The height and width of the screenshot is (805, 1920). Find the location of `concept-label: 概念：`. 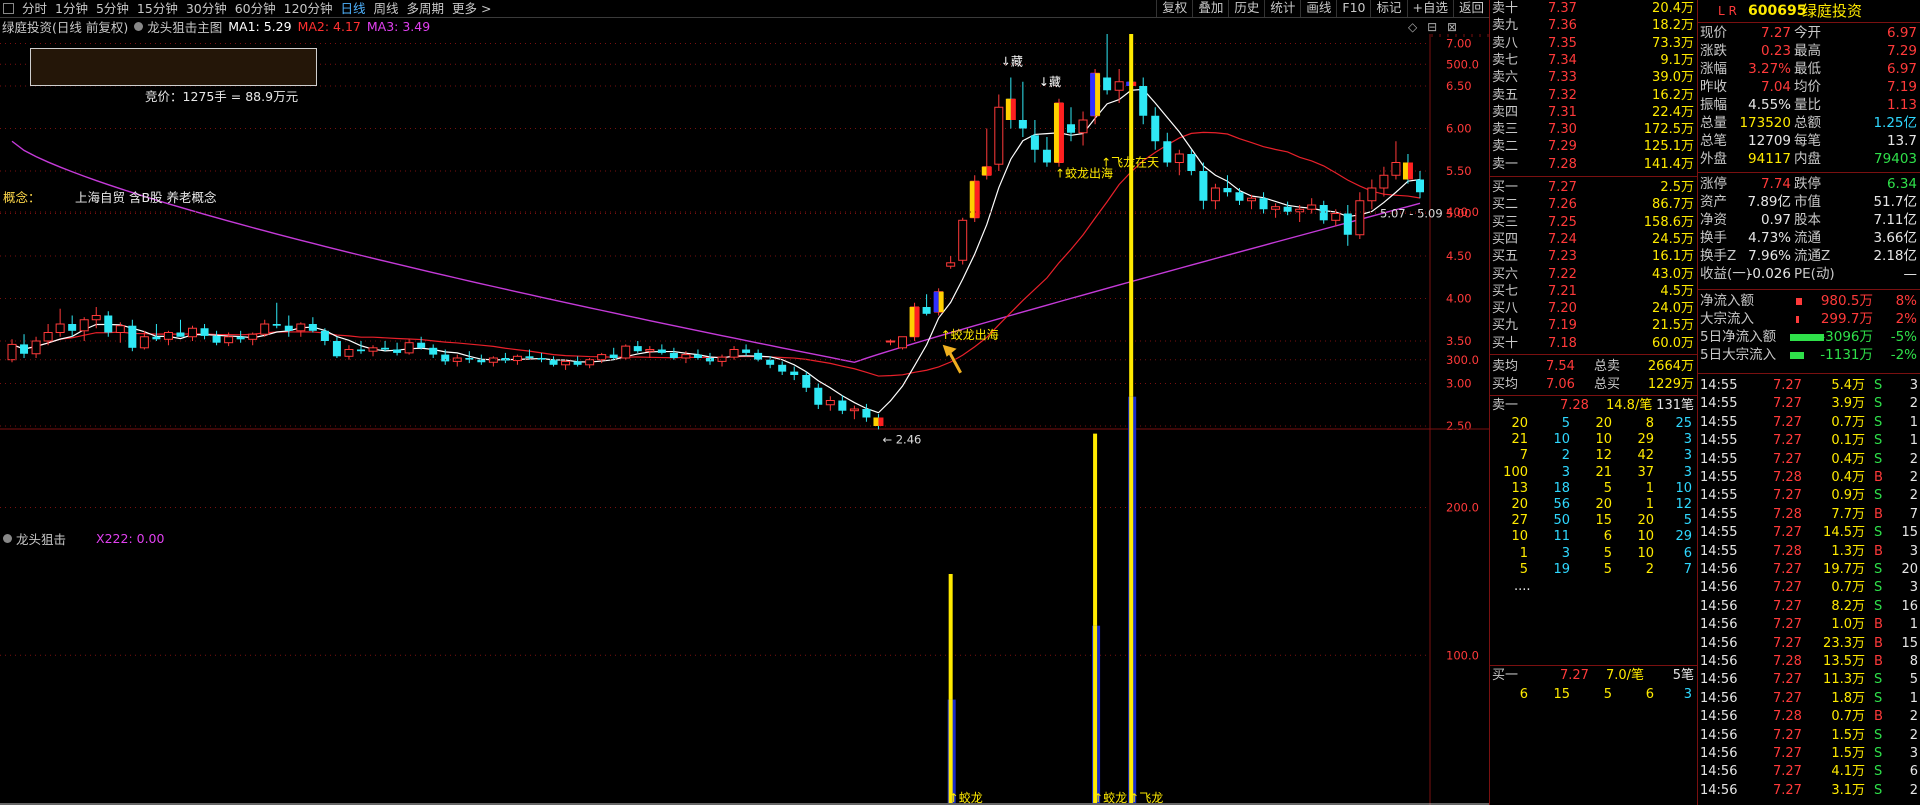

concept-label: 概念： is located at coordinates (22, 197).